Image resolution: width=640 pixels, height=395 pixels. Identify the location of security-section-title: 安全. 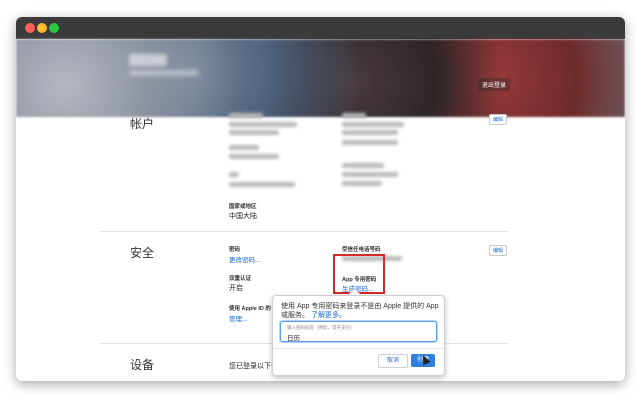
(142, 253).